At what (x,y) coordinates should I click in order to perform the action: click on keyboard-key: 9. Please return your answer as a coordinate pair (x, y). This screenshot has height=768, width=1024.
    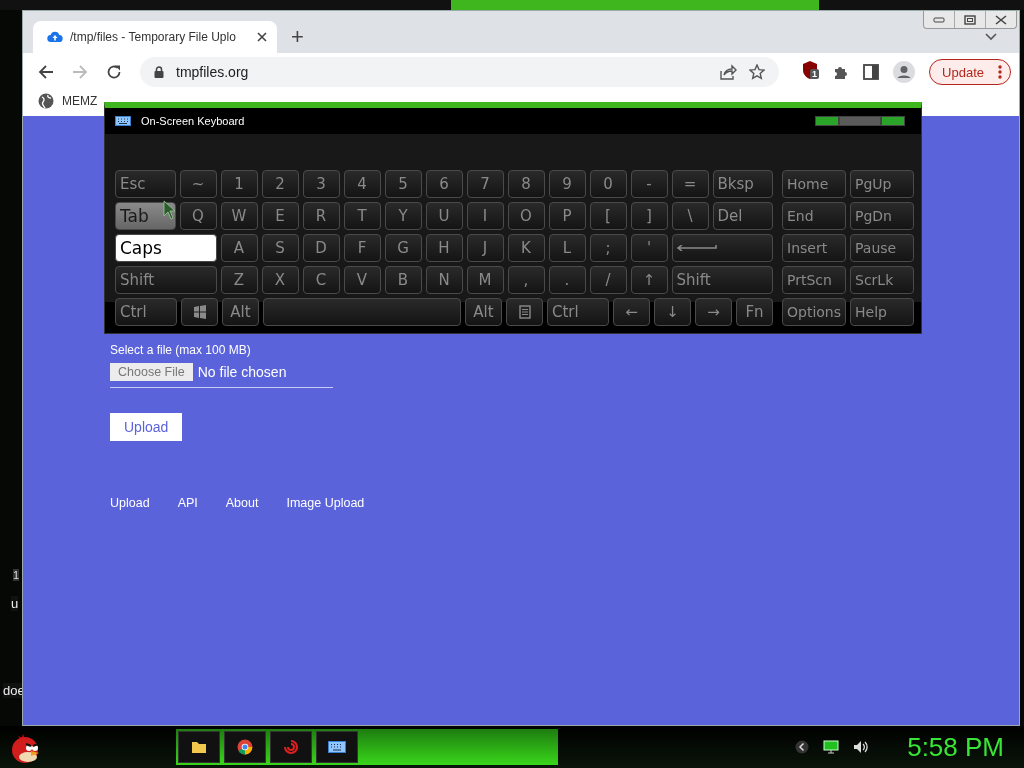
    Looking at the image, I should click on (567, 184).